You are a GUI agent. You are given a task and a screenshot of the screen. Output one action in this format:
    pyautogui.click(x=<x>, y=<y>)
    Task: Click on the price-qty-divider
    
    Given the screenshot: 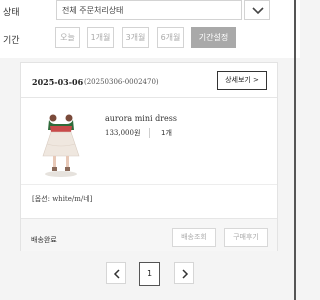 What is the action you would take?
    pyautogui.click(x=149, y=133)
    